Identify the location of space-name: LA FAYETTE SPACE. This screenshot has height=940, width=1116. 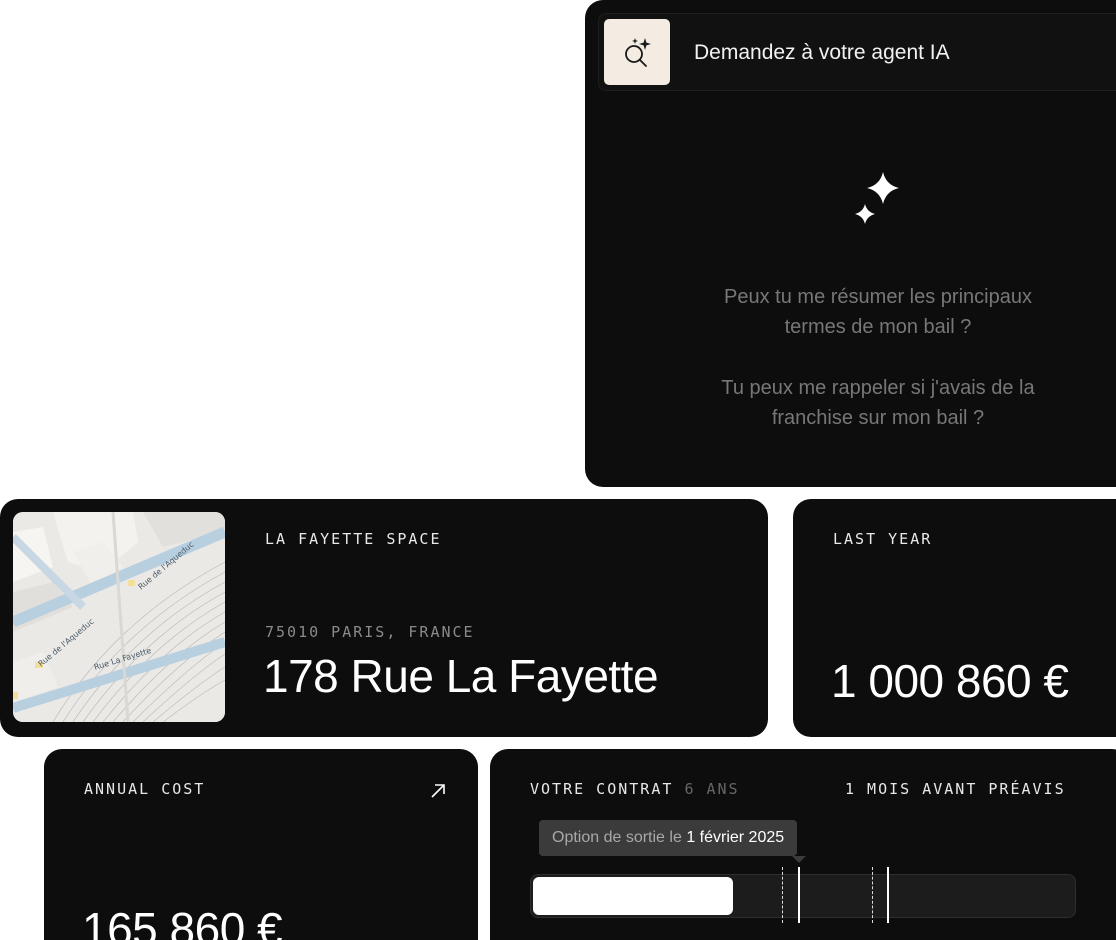
(353, 539).